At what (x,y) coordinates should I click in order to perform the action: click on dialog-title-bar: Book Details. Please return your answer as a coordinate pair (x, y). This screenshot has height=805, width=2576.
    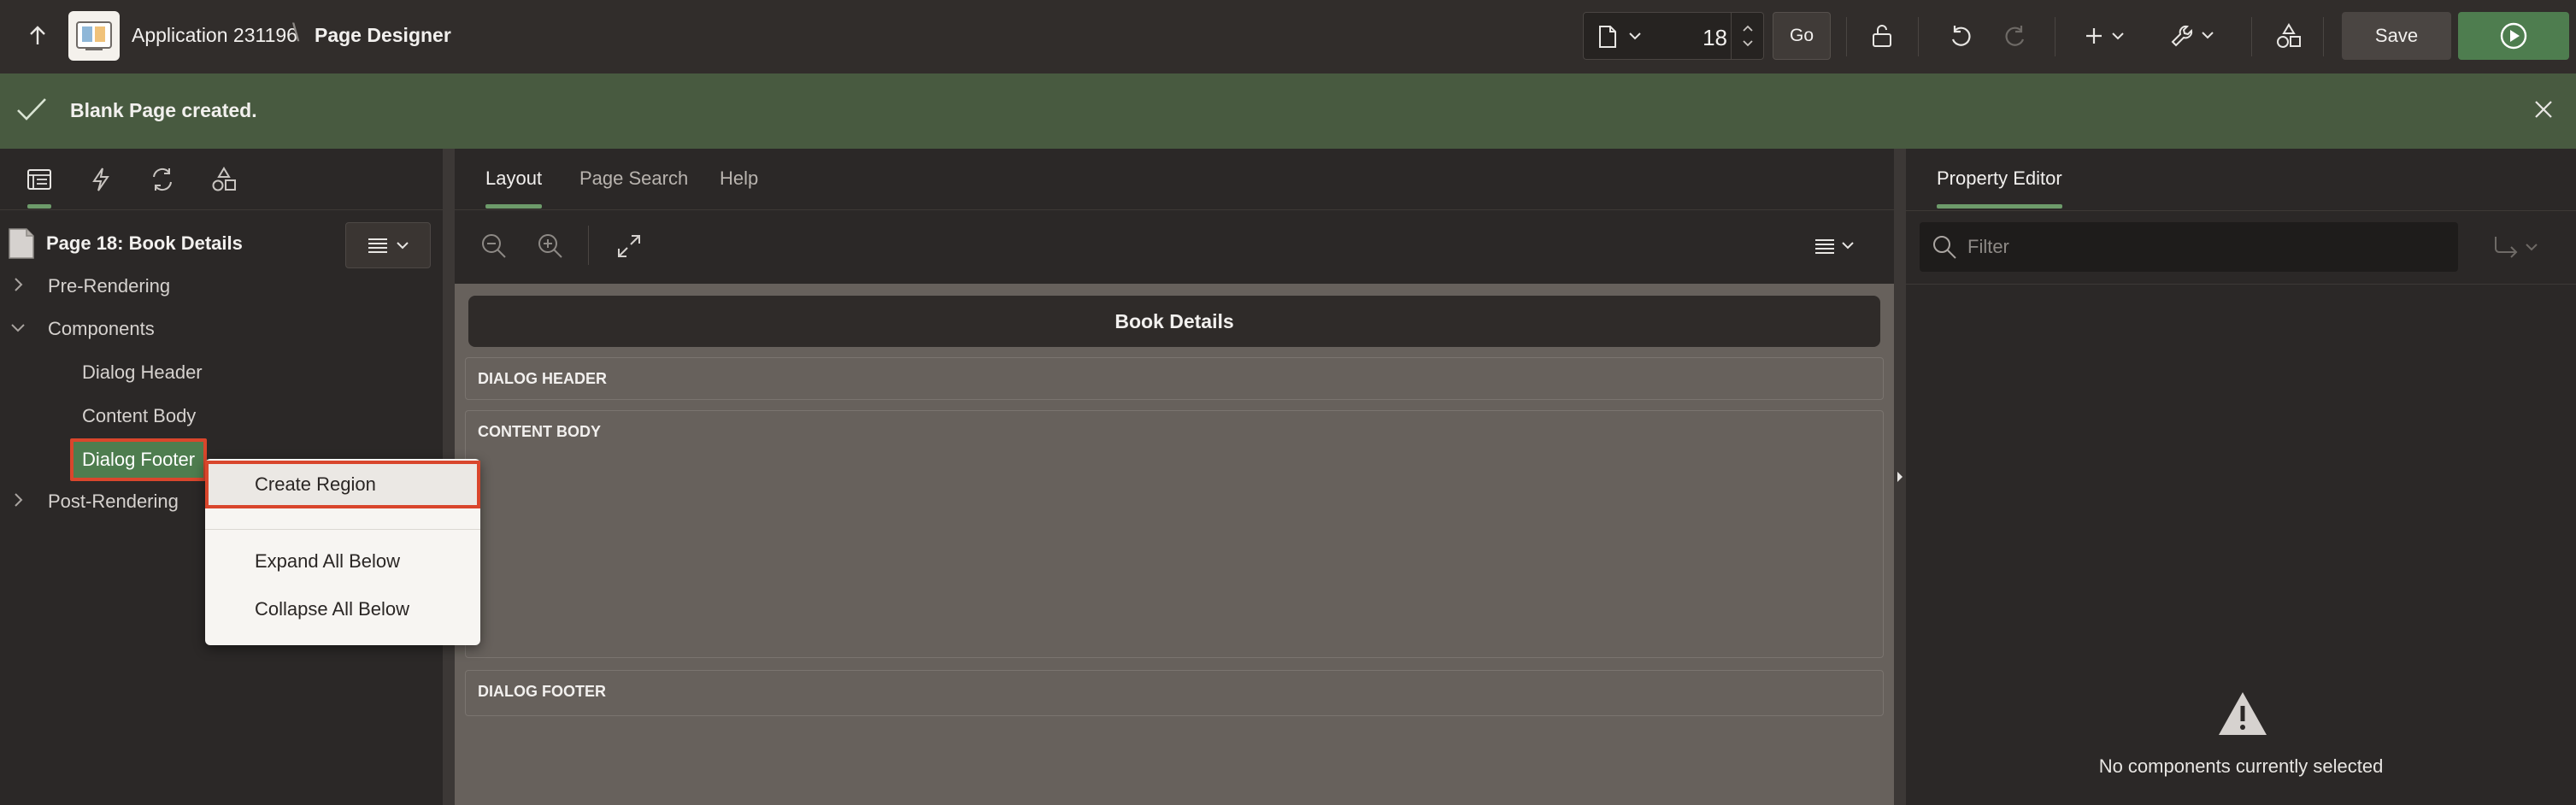
    Looking at the image, I should click on (1174, 321).